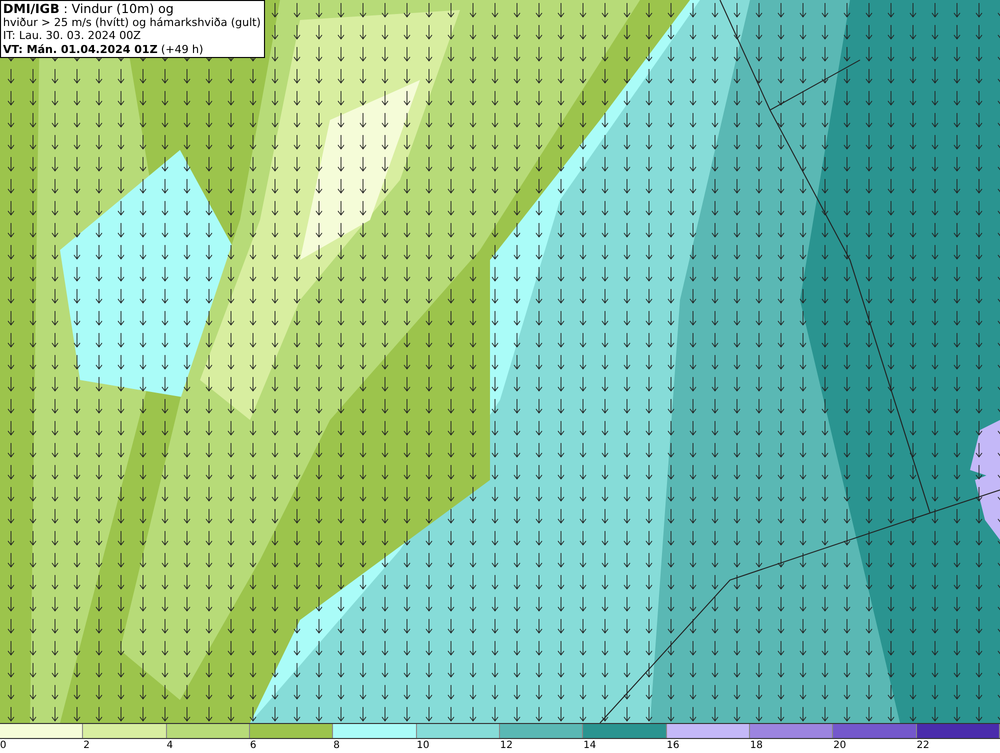 The image size is (1000, 753). I want to click on legend-label: 14, so click(589, 745).